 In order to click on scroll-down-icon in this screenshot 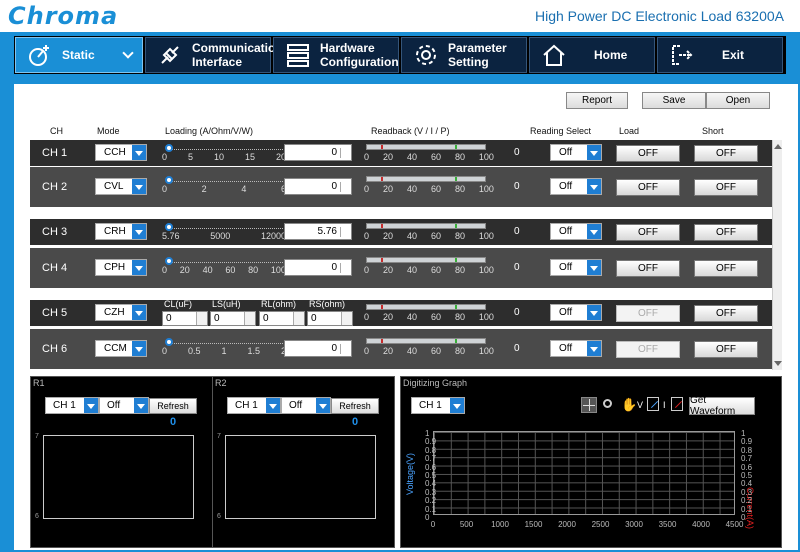, I will do `click(778, 365)`.